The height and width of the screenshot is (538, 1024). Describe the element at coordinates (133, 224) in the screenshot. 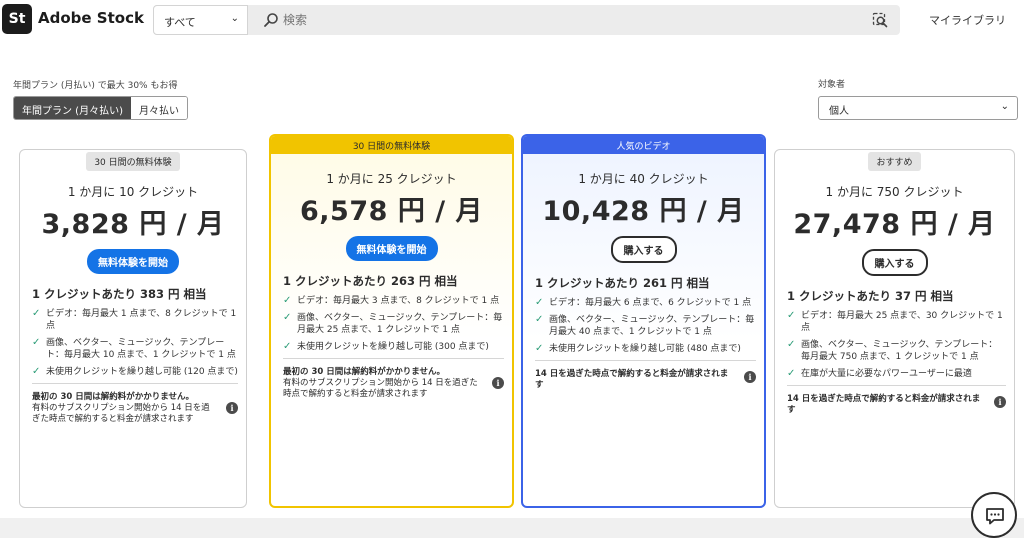

I see `plan-price: 3,828 円 / 月` at that location.